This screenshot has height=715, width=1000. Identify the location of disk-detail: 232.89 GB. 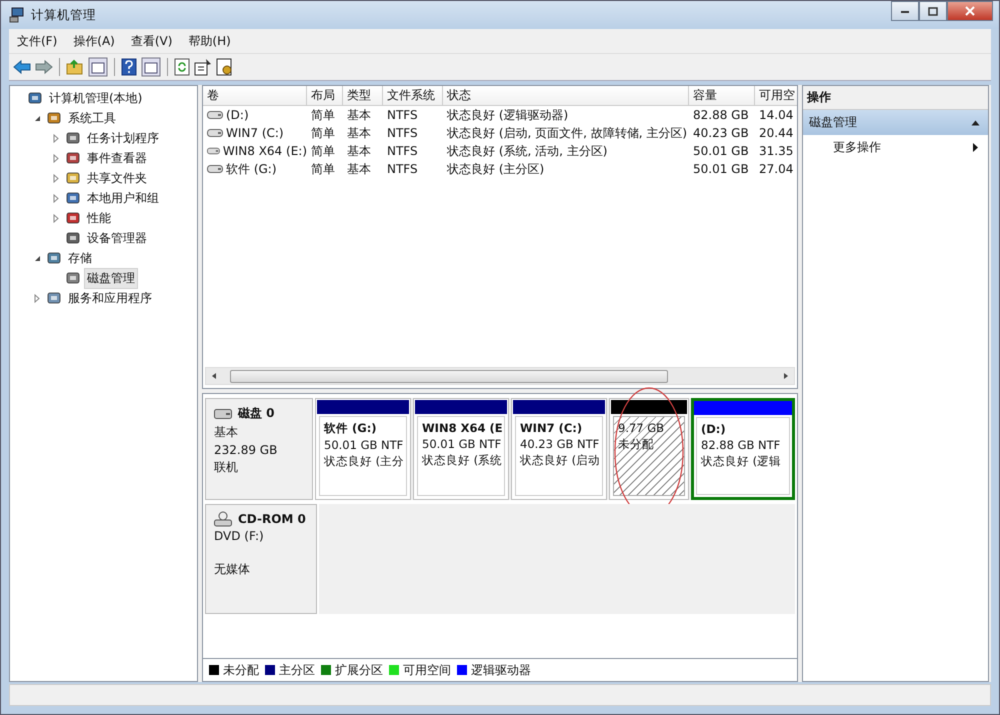
(246, 450).